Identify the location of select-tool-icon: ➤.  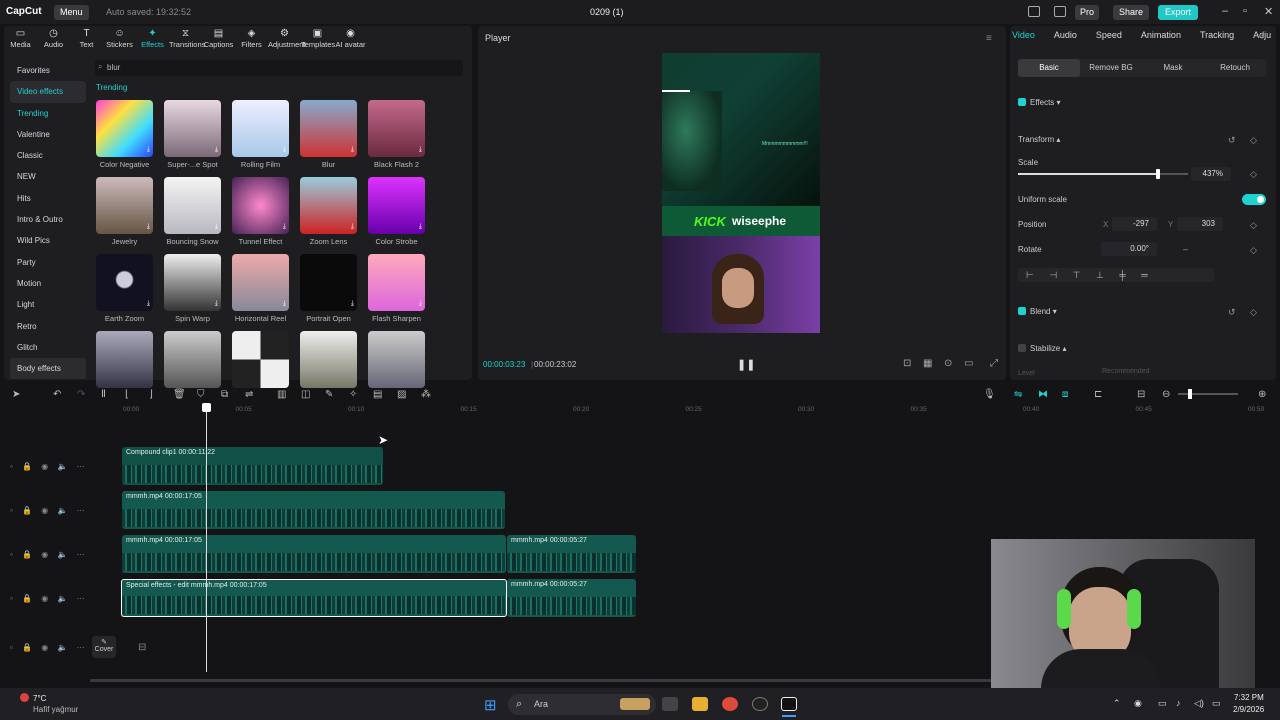
(16, 394).